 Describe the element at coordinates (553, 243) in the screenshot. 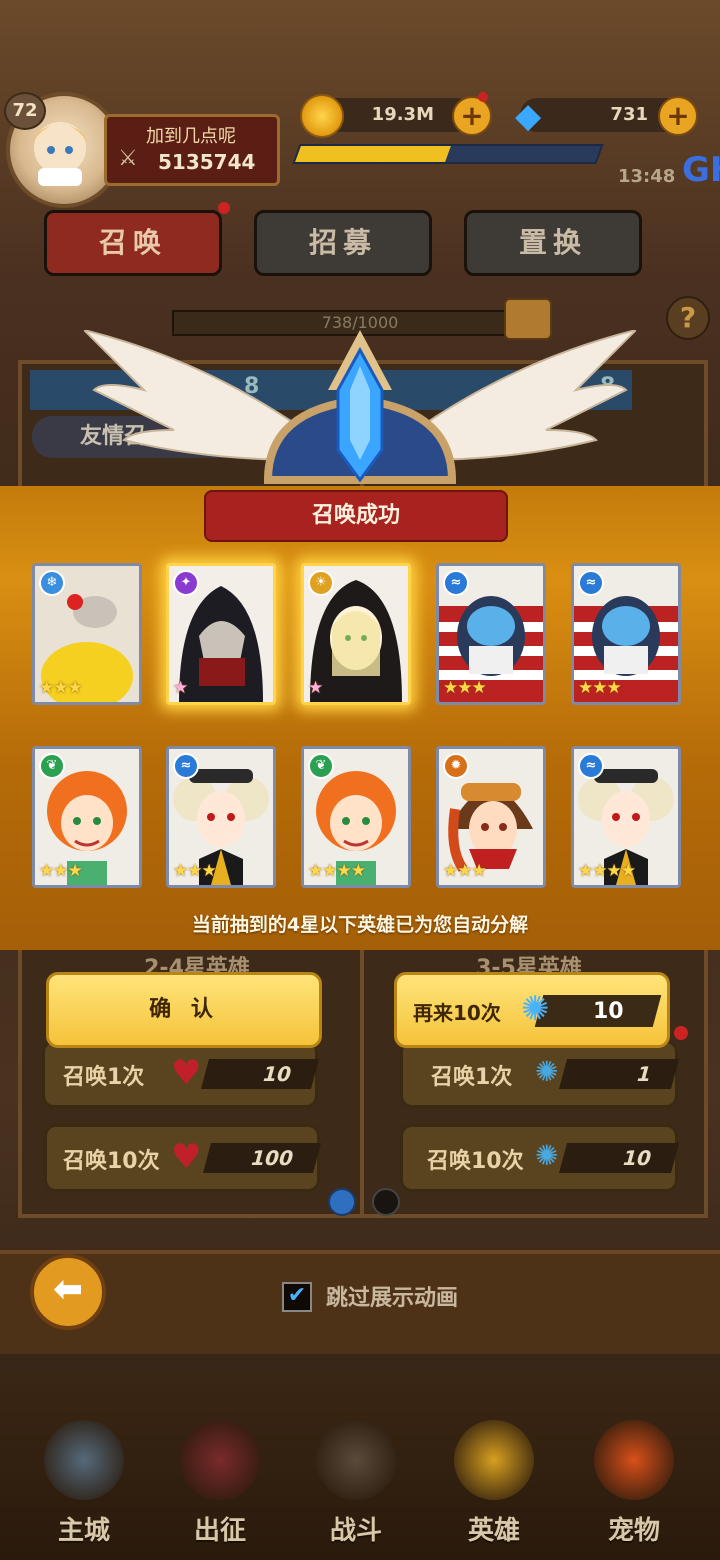

I see `tab-exchange: 置换` at that location.